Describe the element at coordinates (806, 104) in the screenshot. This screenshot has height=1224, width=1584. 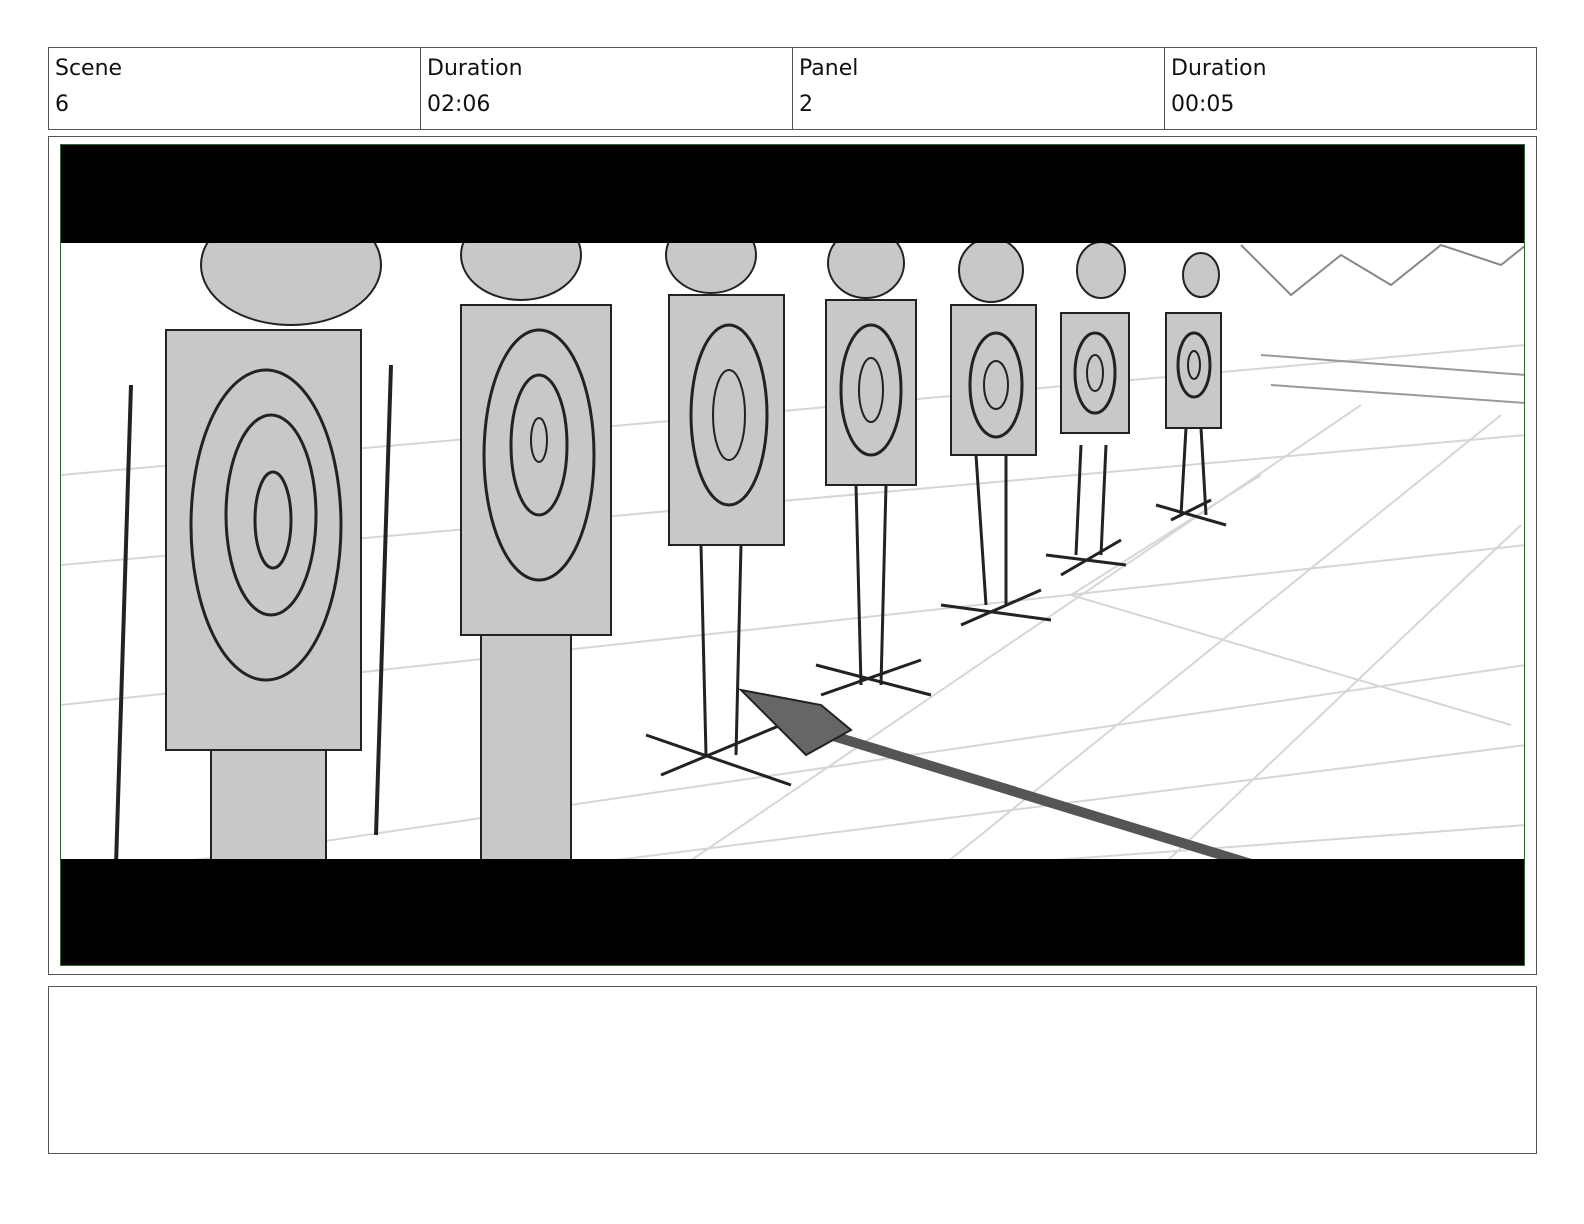
I see `panel-value: 2` at that location.